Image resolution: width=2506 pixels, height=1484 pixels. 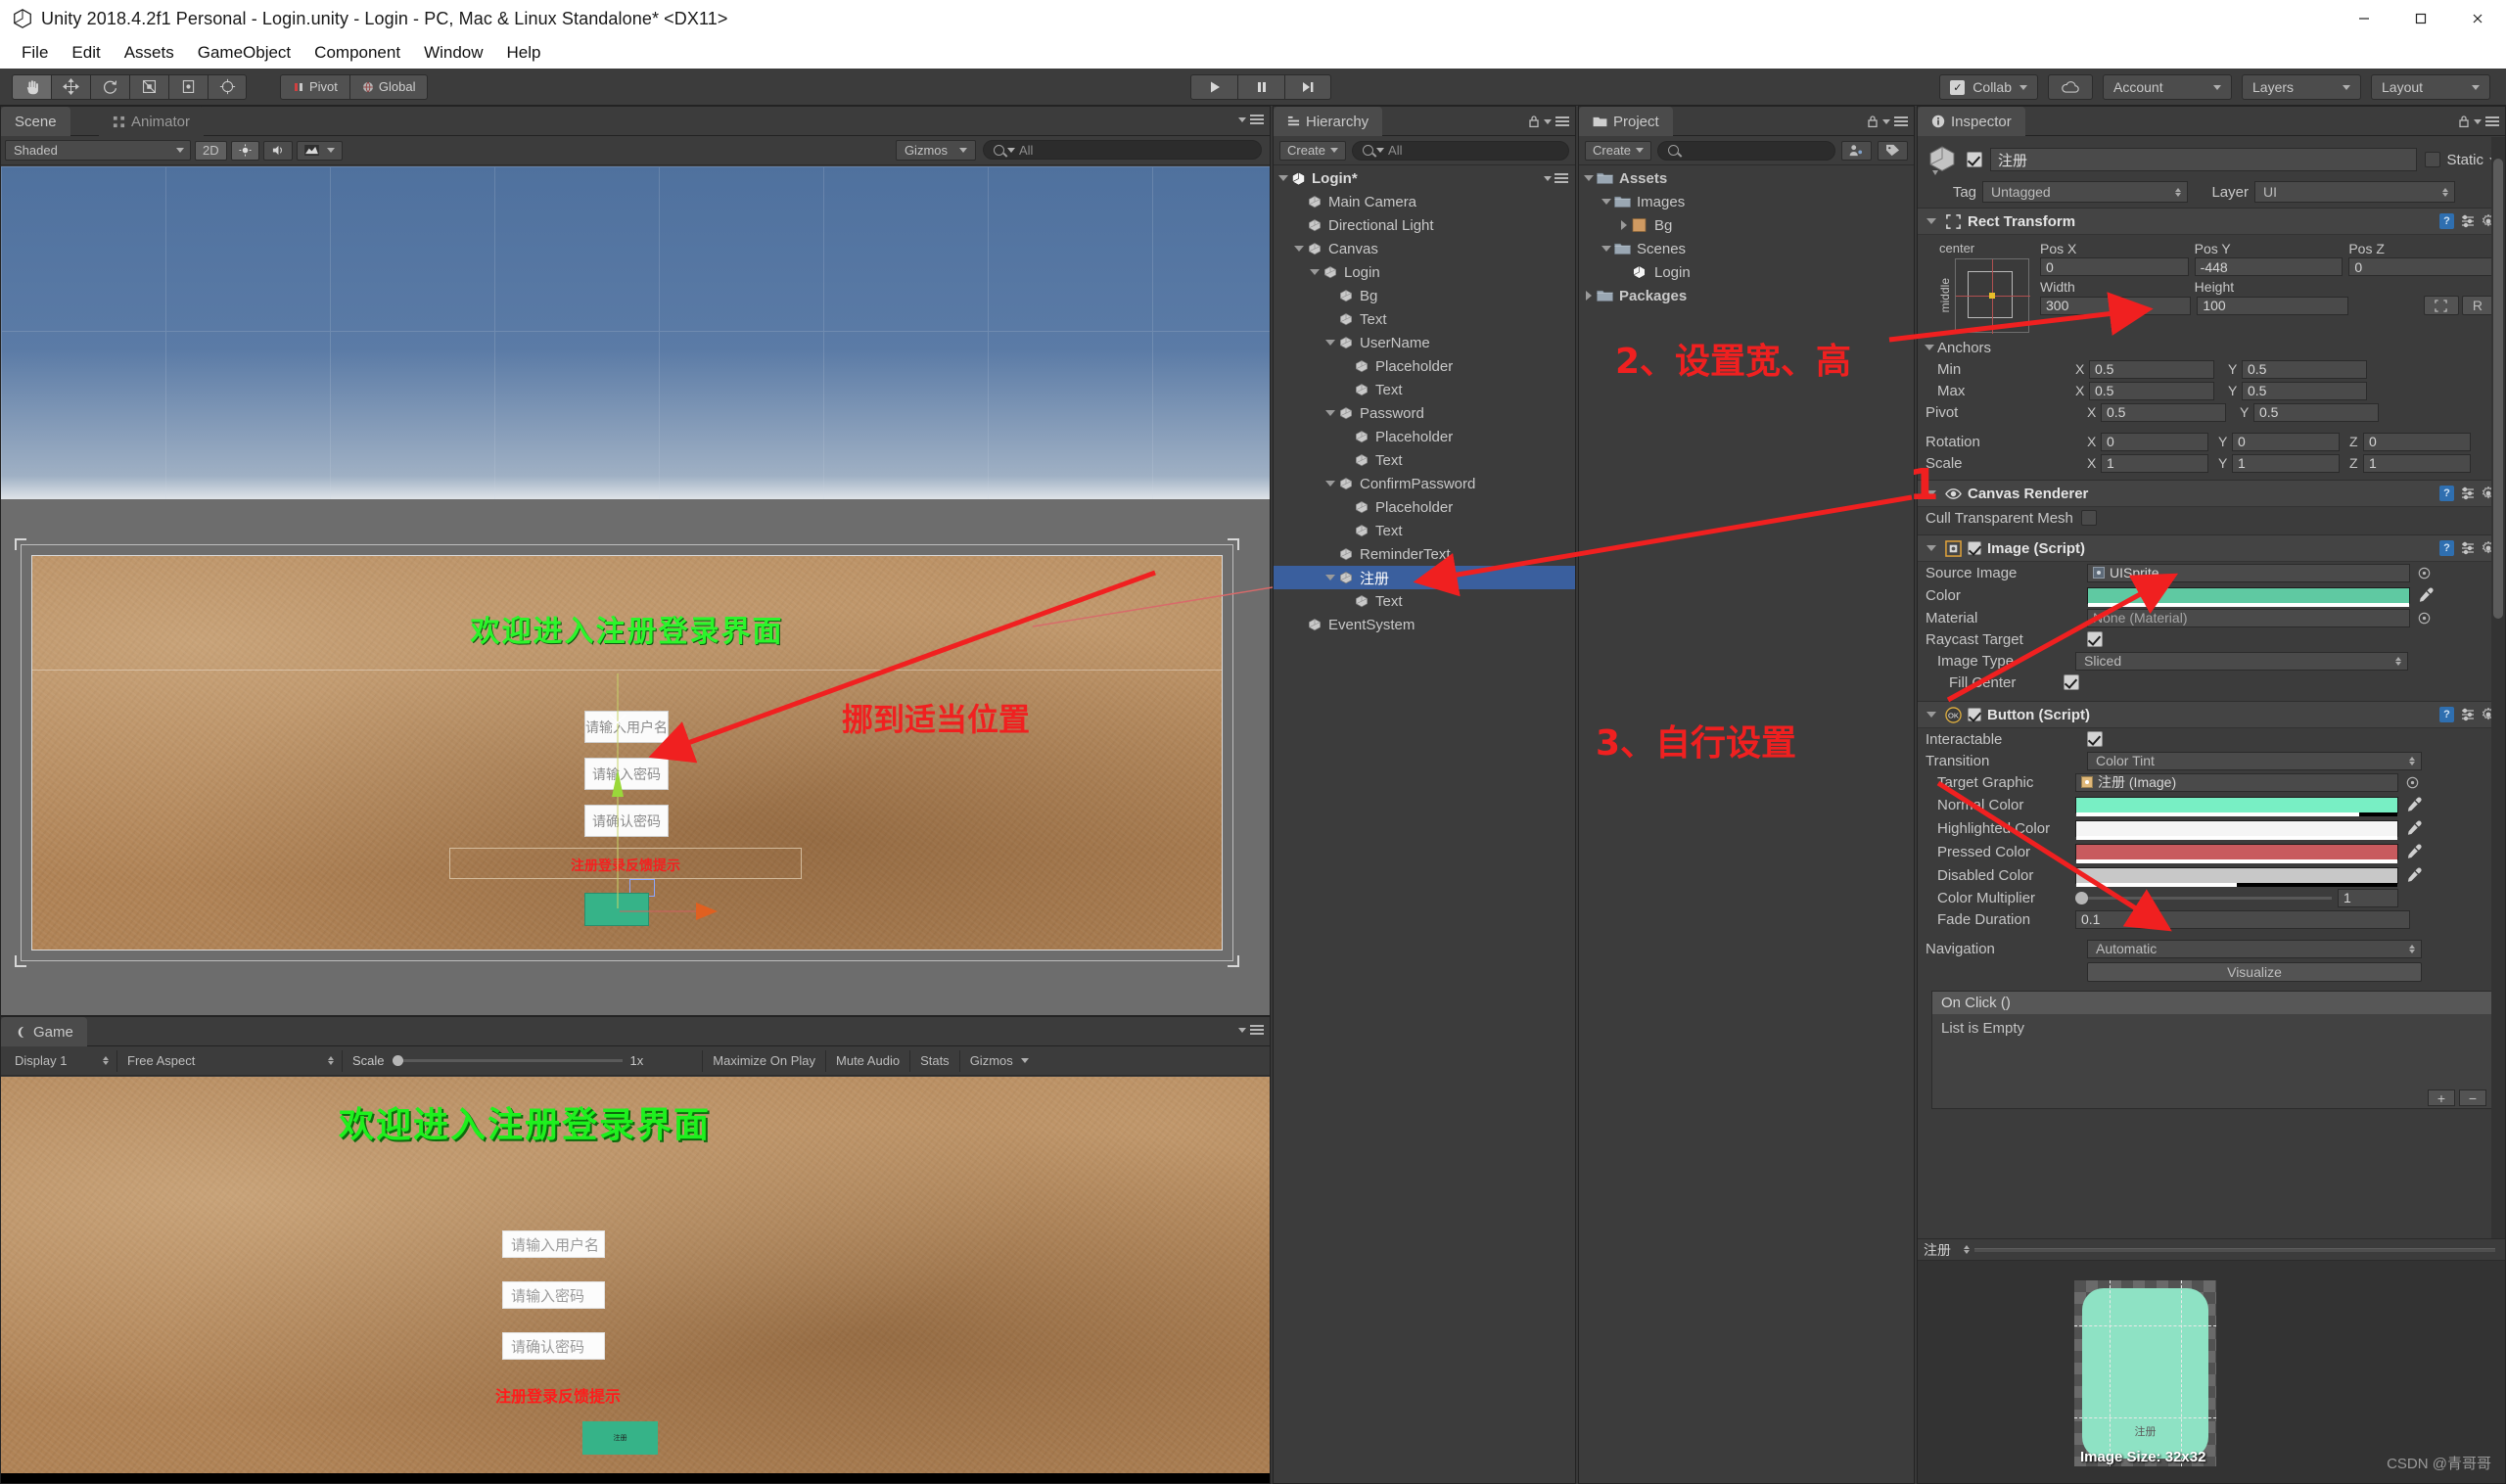 What do you see at coordinates (1618, 150) in the screenshot?
I see `project-create-button: Create` at bounding box center [1618, 150].